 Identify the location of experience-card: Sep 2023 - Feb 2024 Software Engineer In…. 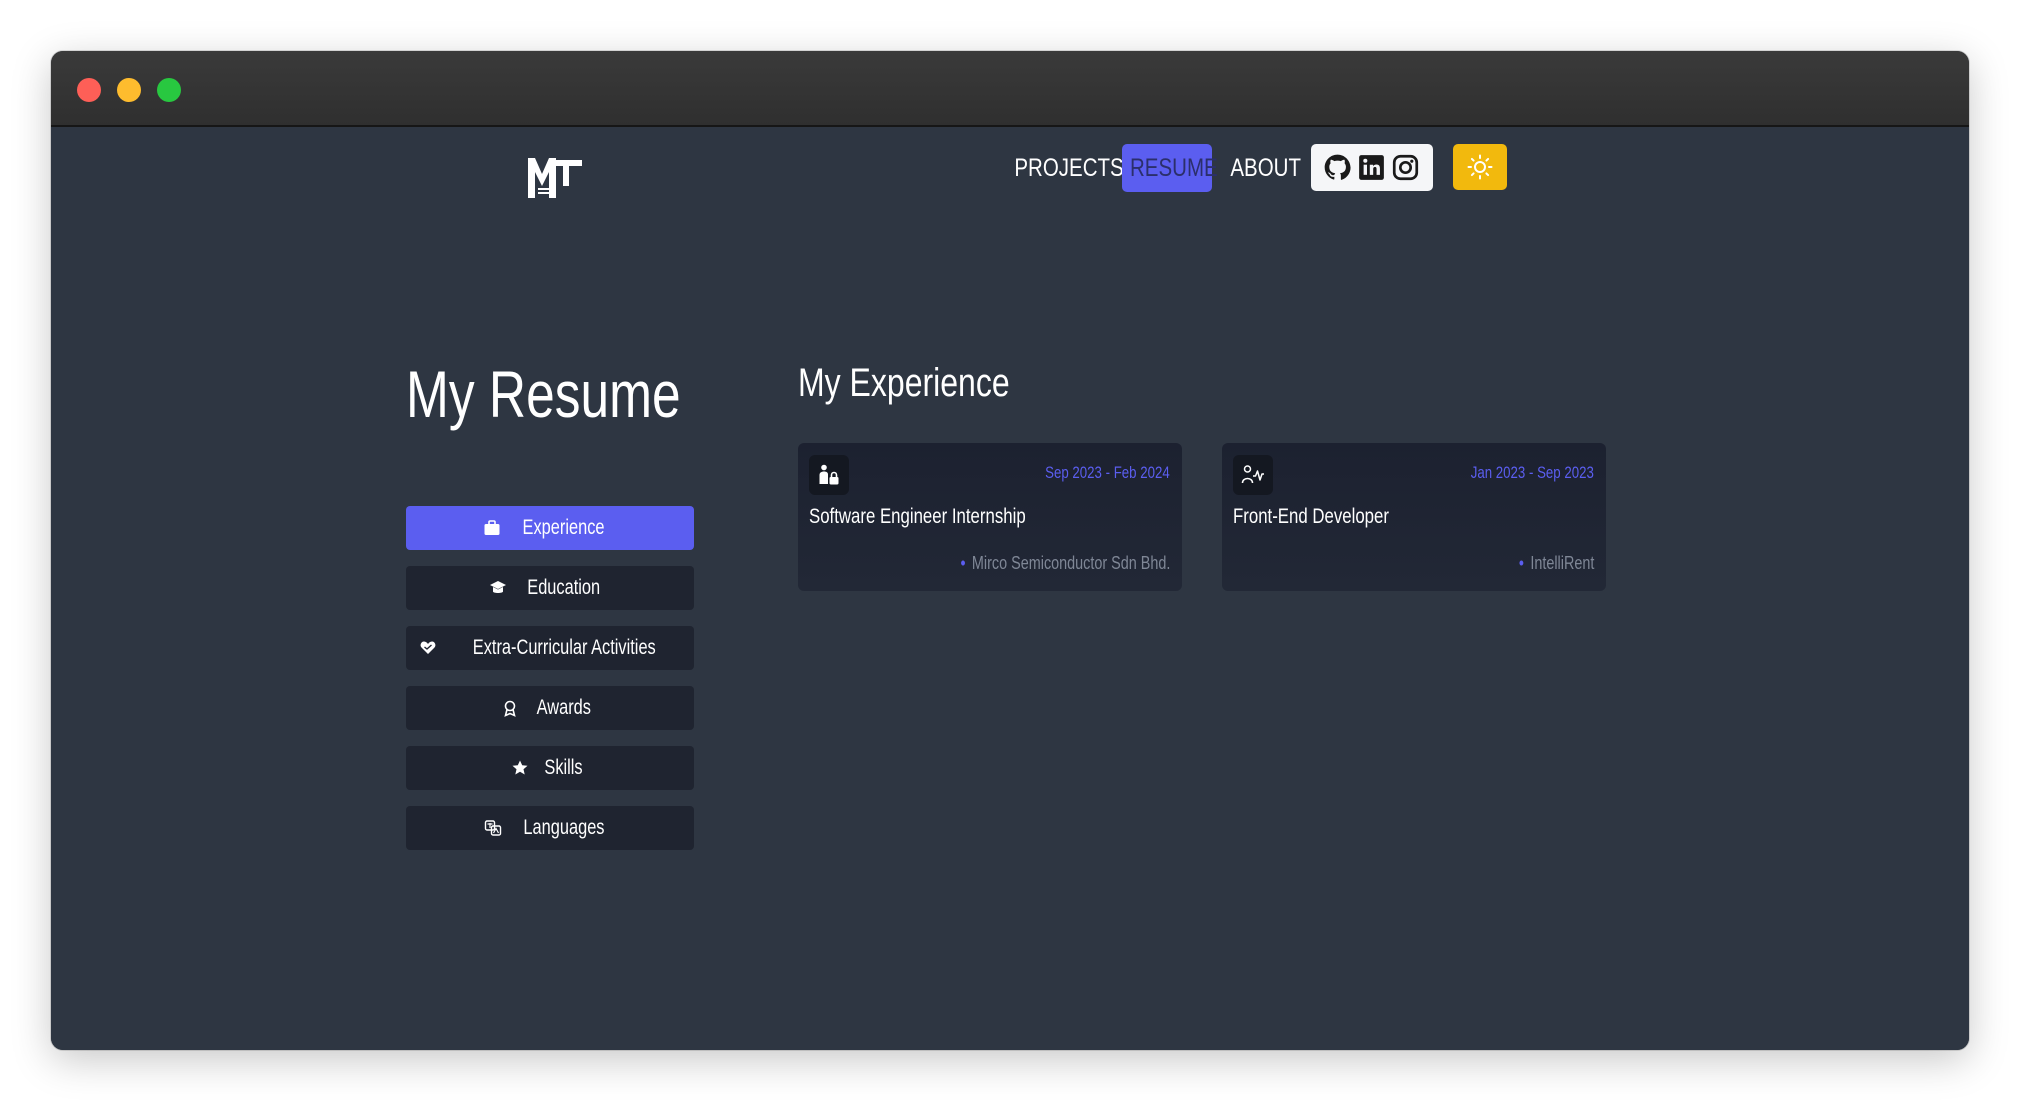
(990, 517).